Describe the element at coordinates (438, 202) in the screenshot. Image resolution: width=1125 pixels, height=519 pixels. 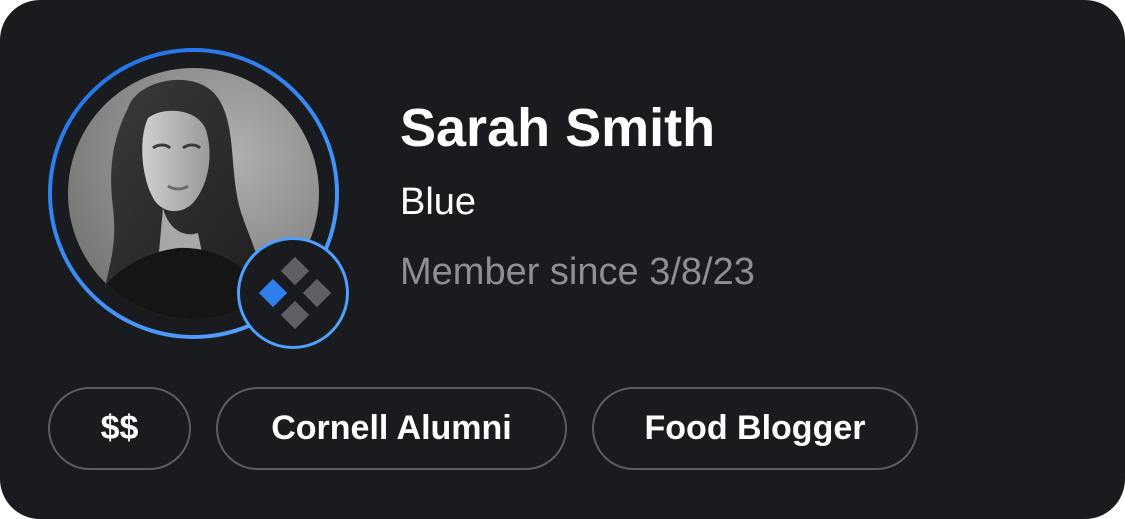
I see `membership-tier: Blue` at that location.